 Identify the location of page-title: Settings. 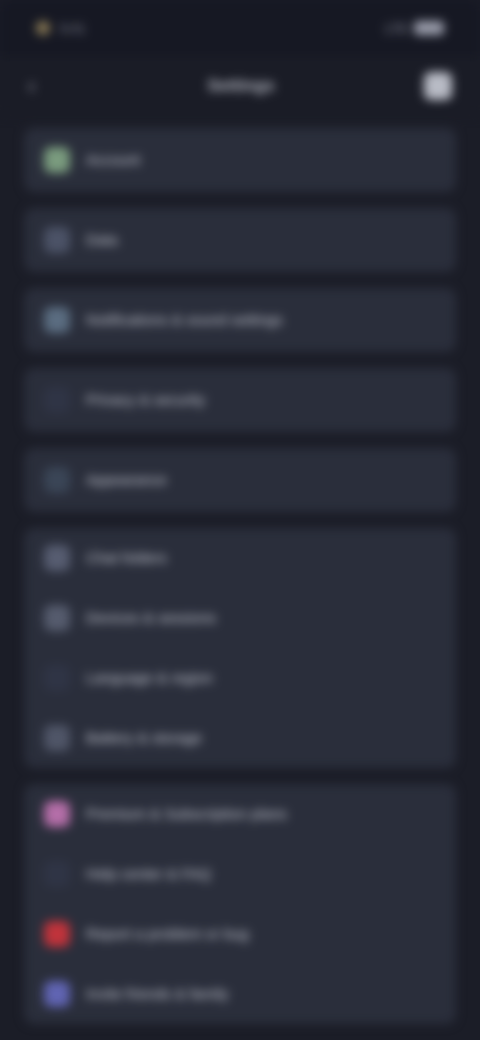
(241, 85).